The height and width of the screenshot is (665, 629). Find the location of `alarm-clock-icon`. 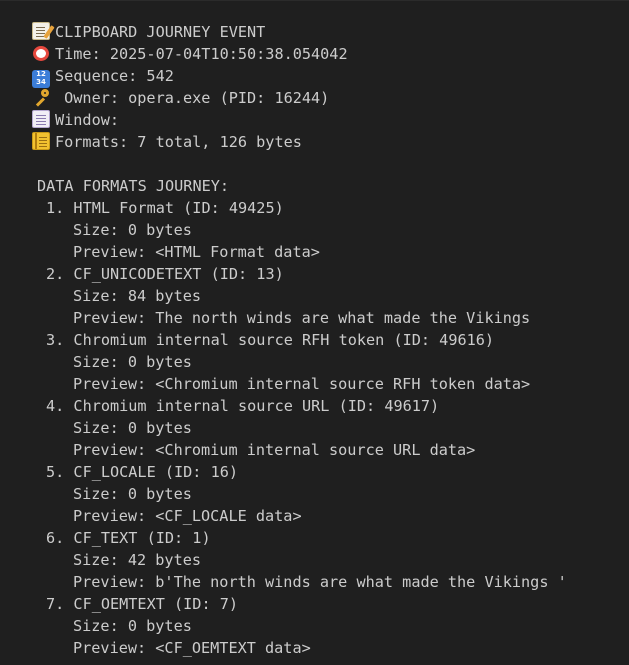

alarm-clock-icon is located at coordinates (41, 53).